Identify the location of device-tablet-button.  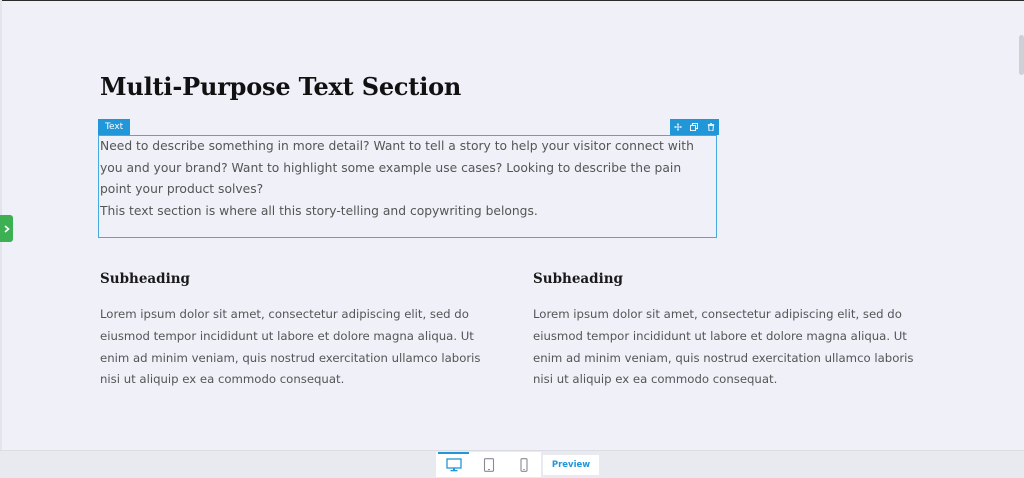
(488, 464).